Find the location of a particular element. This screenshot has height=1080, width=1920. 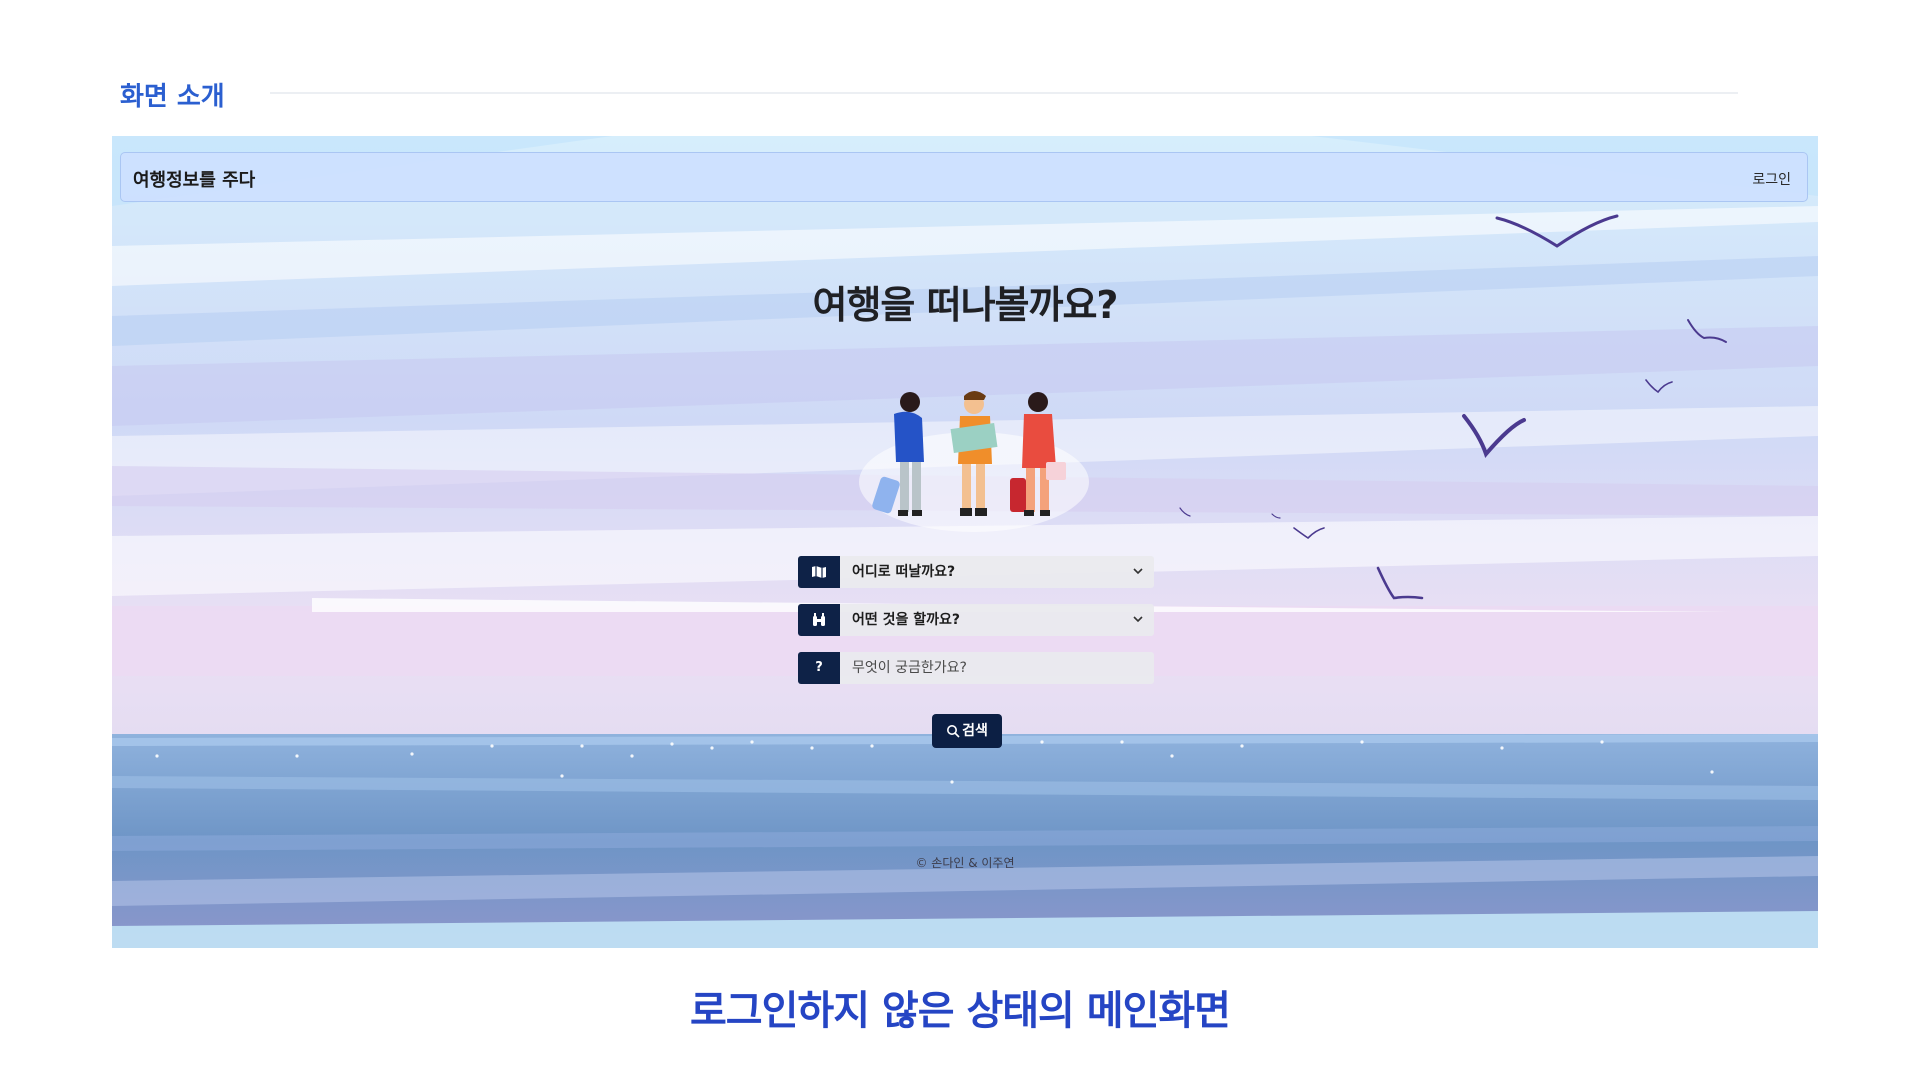

activity-select: 어떤 것을 할까요? is located at coordinates (976, 620).